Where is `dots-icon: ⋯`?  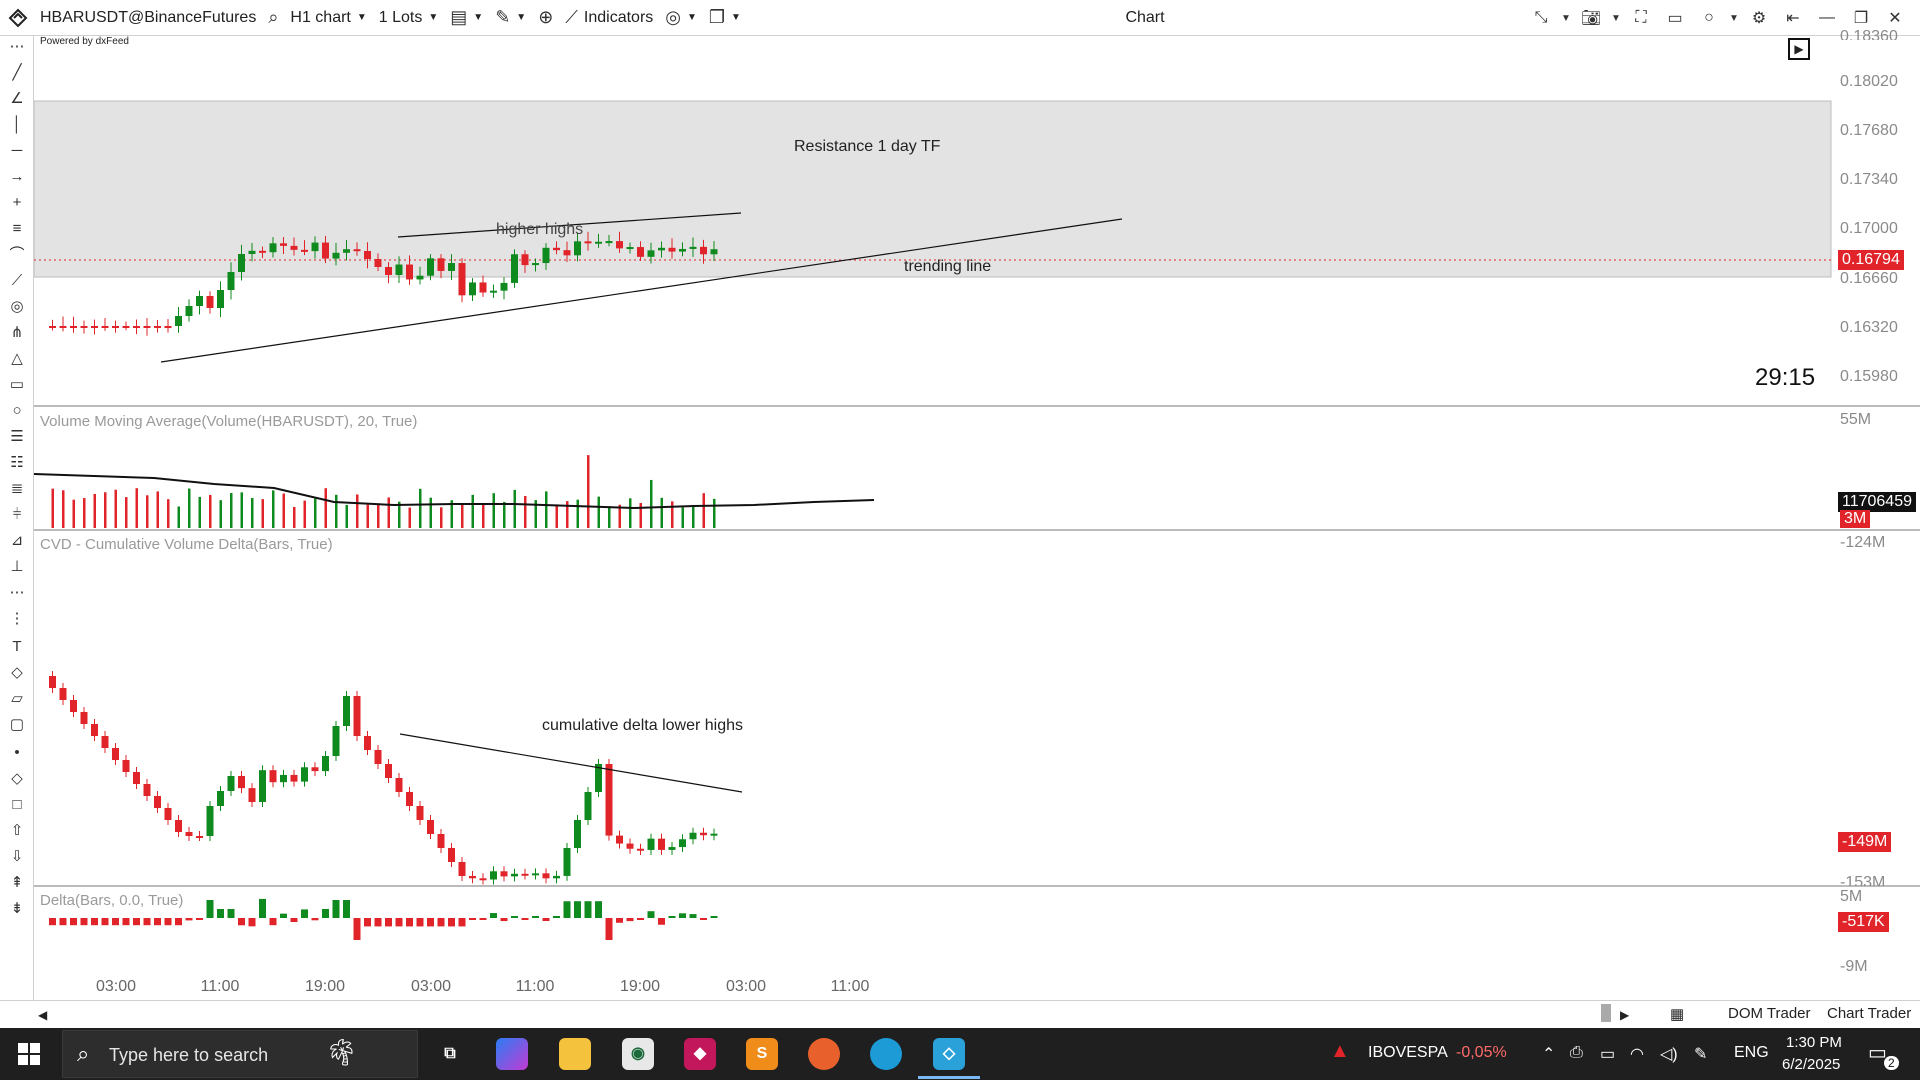
dots-icon: ⋯ is located at coordinates (17, 47).